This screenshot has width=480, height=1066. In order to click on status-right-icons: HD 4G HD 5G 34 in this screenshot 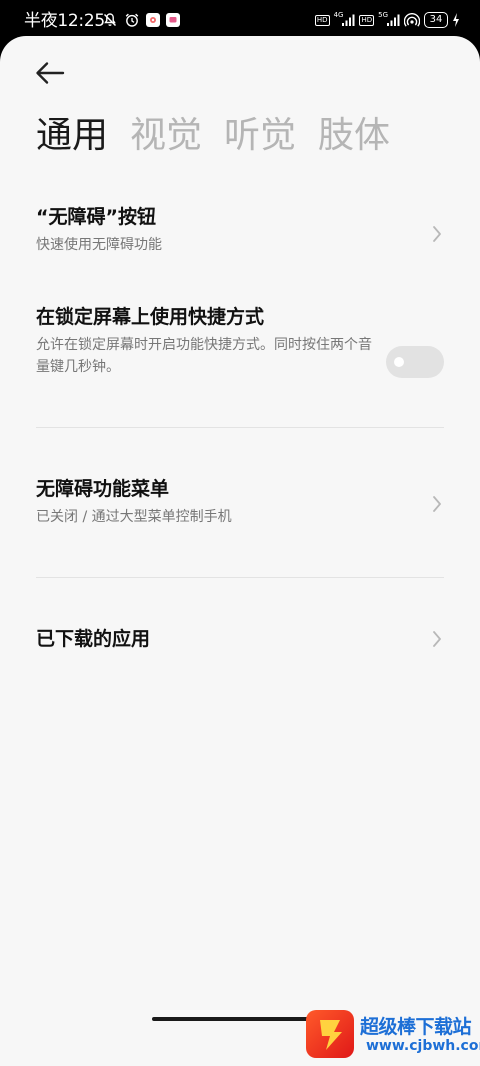, I will do `click(387, 19)`.